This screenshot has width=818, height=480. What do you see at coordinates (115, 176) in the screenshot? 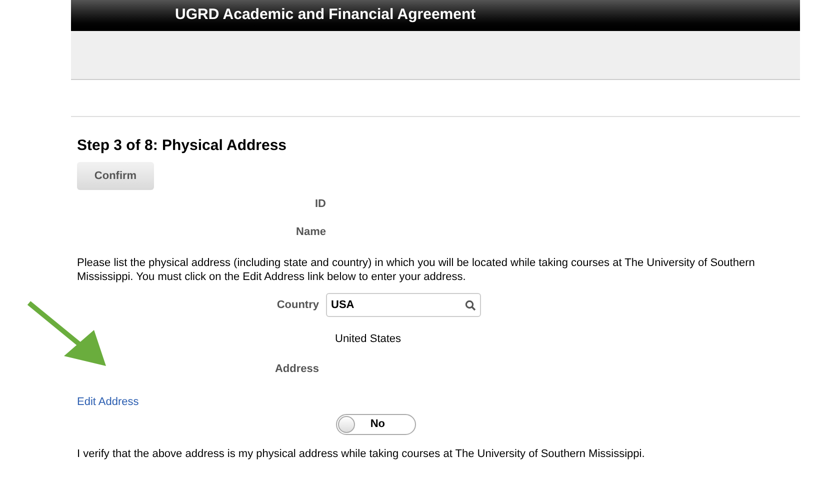
I see `confirm-button: Confirm` at bounding box center [115, 176].